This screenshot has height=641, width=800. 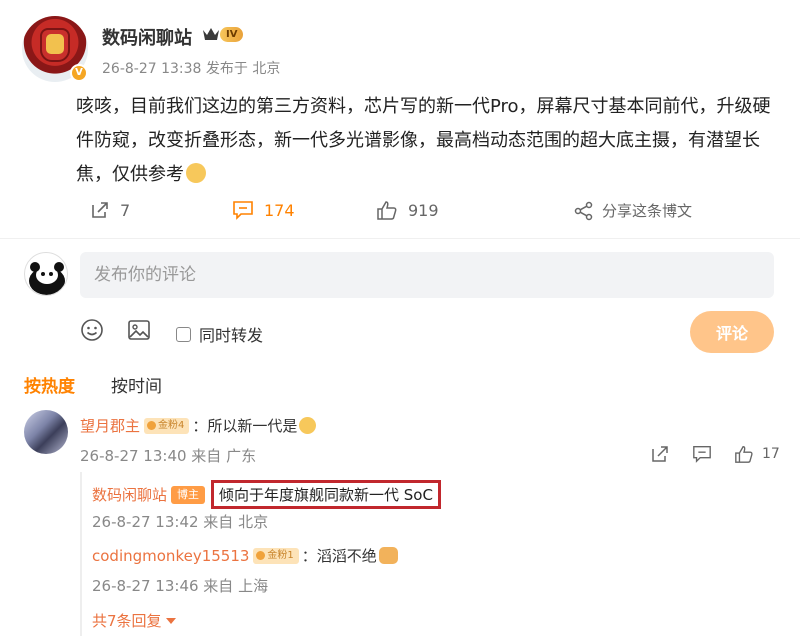 What do you see at coordinates (732, 332) in the screenshot?
I see `submit-comment-button: 评论` at bounding box center [732, 332].